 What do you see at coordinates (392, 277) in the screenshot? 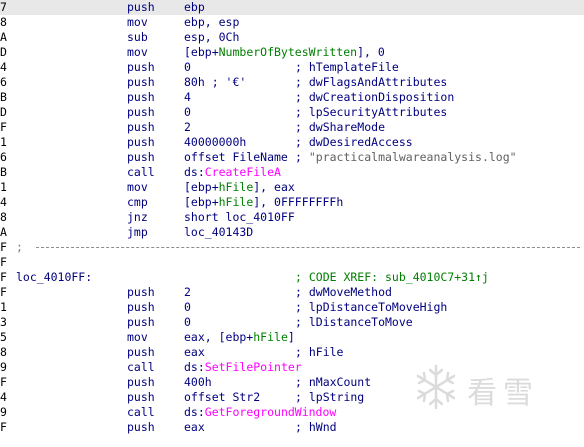
I see `xref-comment: ; CODE XREF: sub_4010C7+31↑j` at bounding box center [392, 277].